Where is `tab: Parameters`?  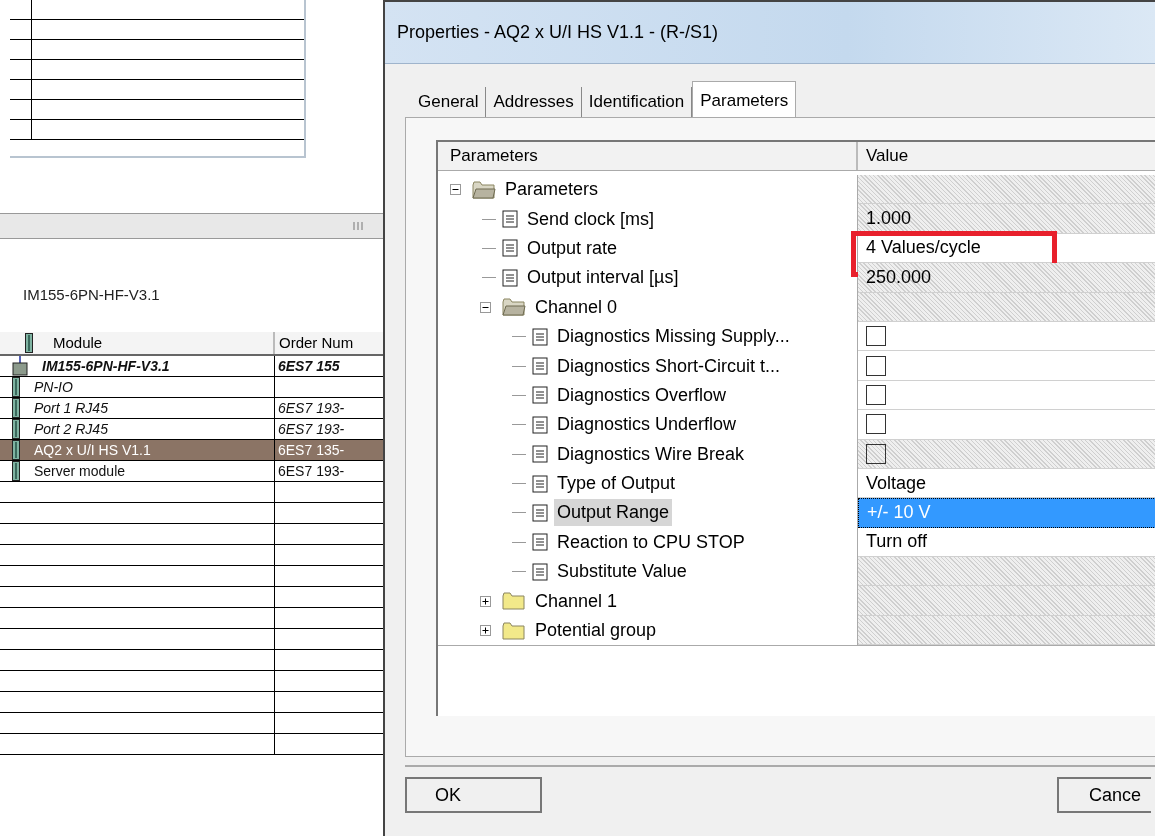
tab: Parameters is located at coordinates (744, 99).